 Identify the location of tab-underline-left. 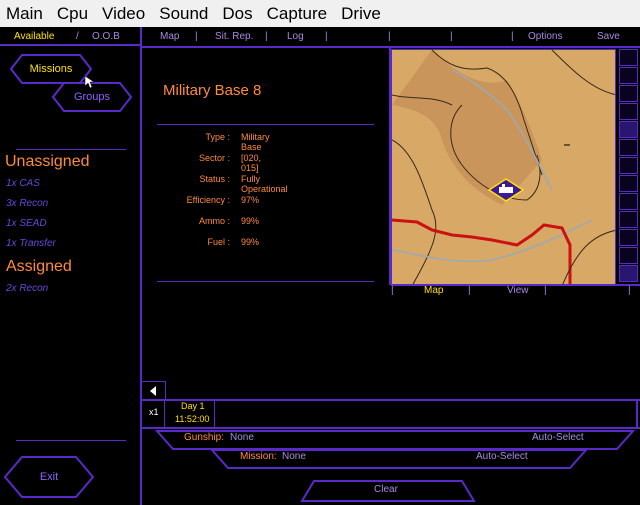
(70, 45).